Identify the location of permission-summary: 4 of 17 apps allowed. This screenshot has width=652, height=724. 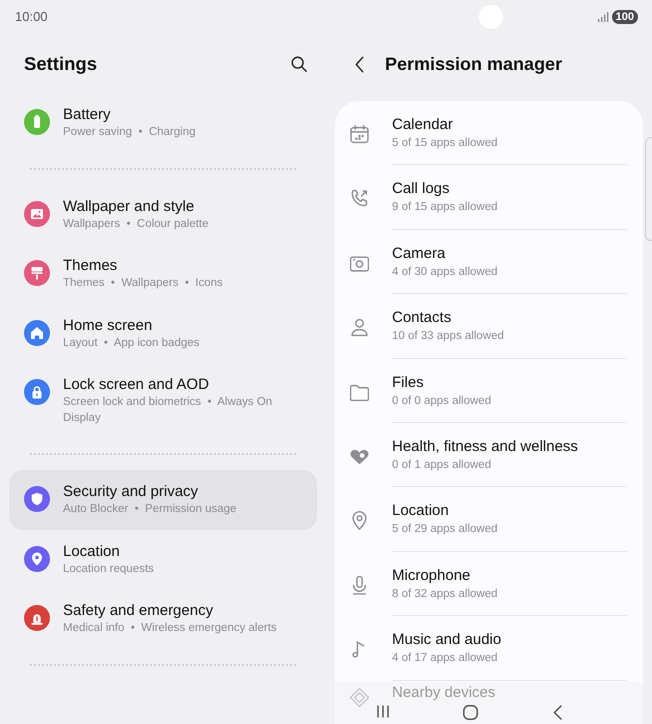
(445, 658).